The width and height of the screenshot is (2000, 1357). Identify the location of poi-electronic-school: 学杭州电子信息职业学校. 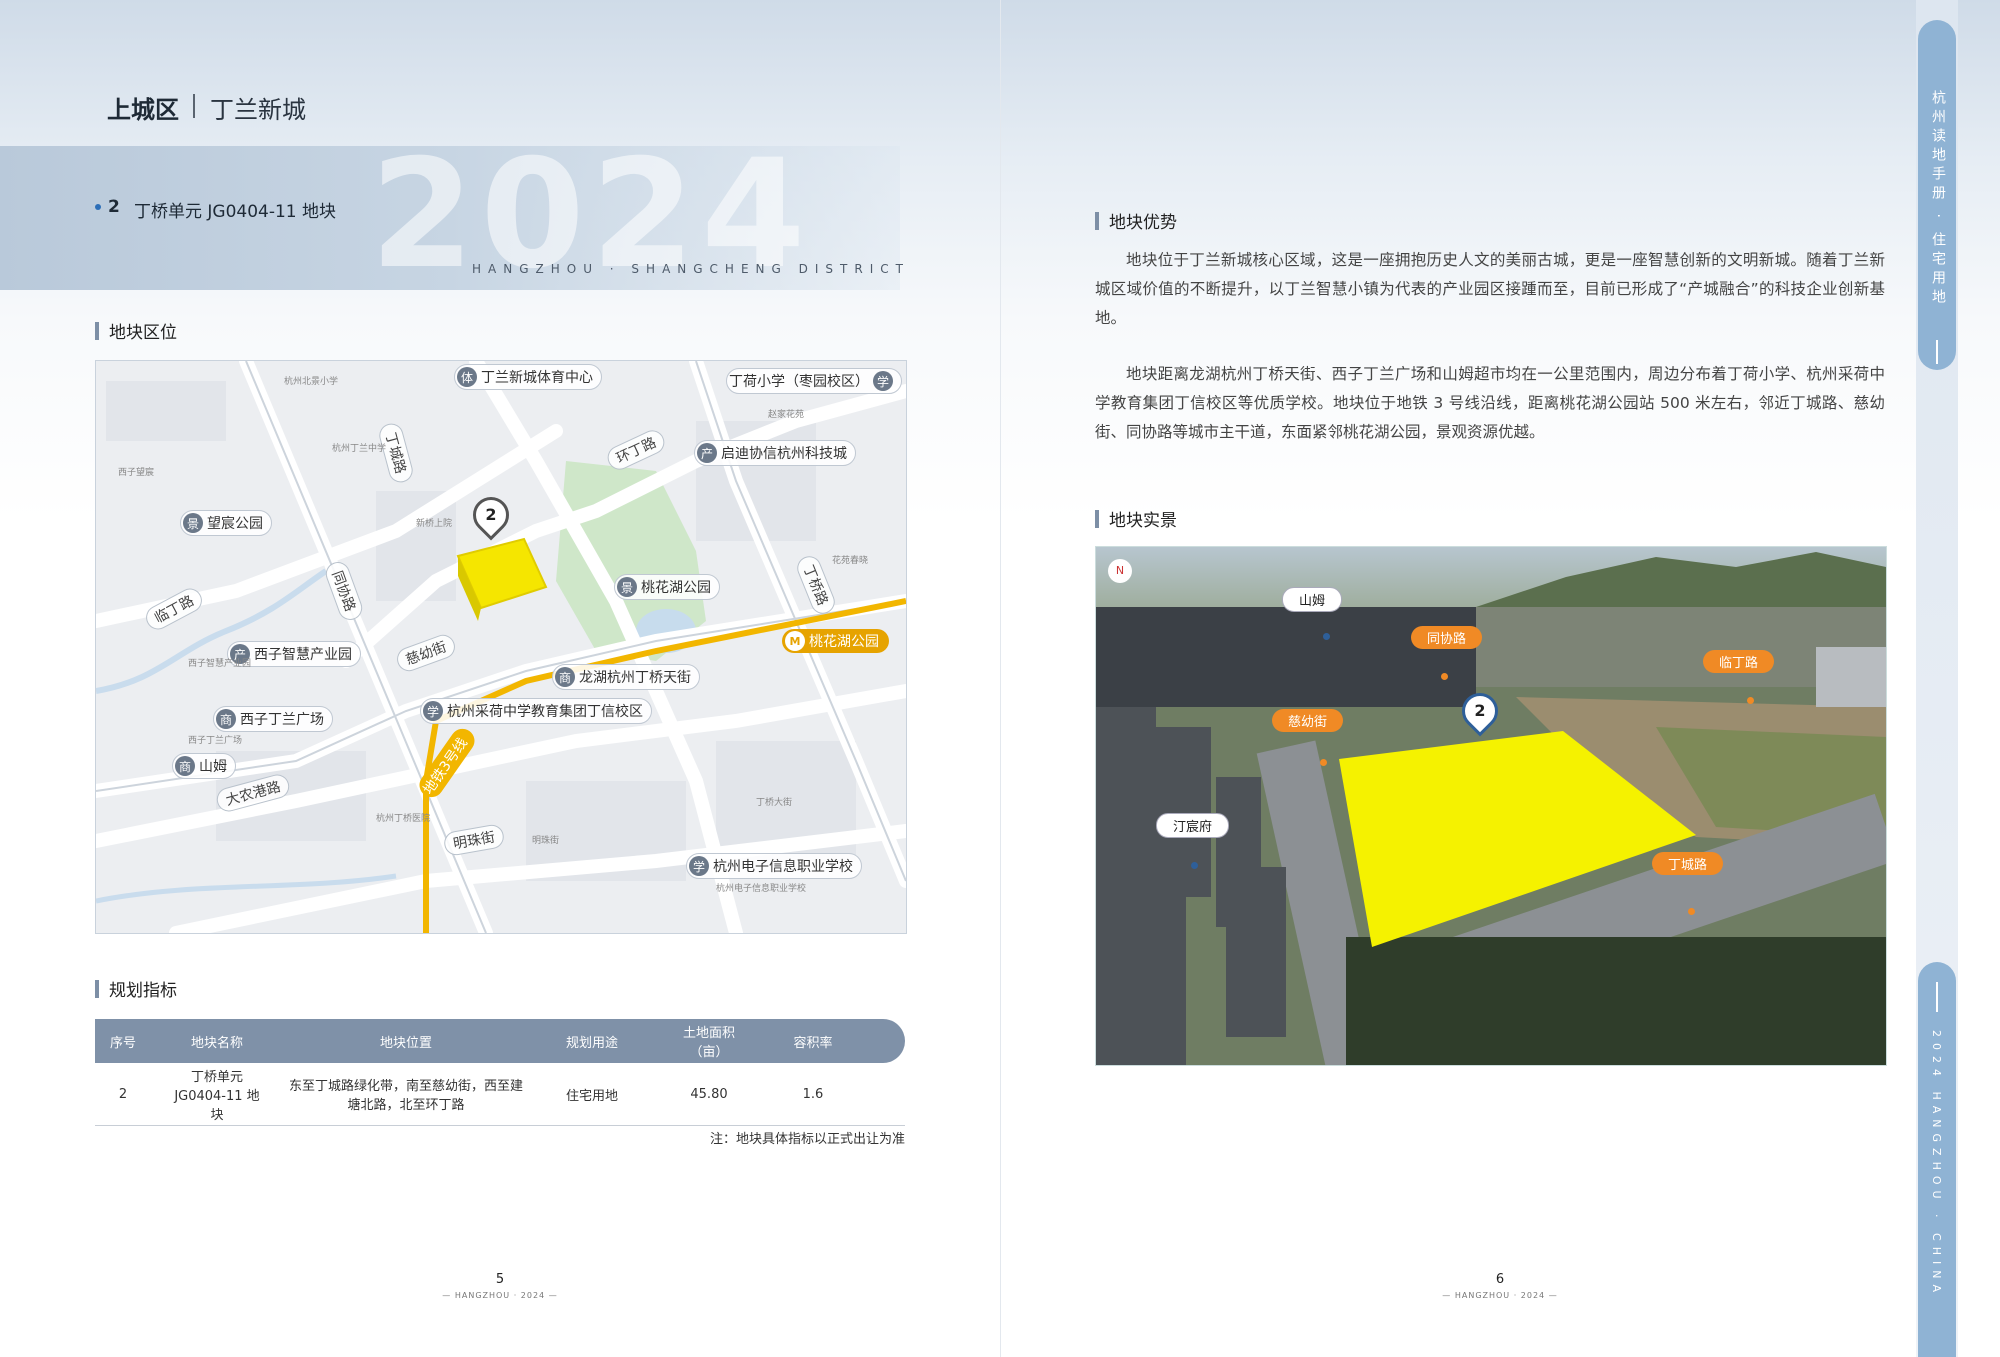
(774, 866).